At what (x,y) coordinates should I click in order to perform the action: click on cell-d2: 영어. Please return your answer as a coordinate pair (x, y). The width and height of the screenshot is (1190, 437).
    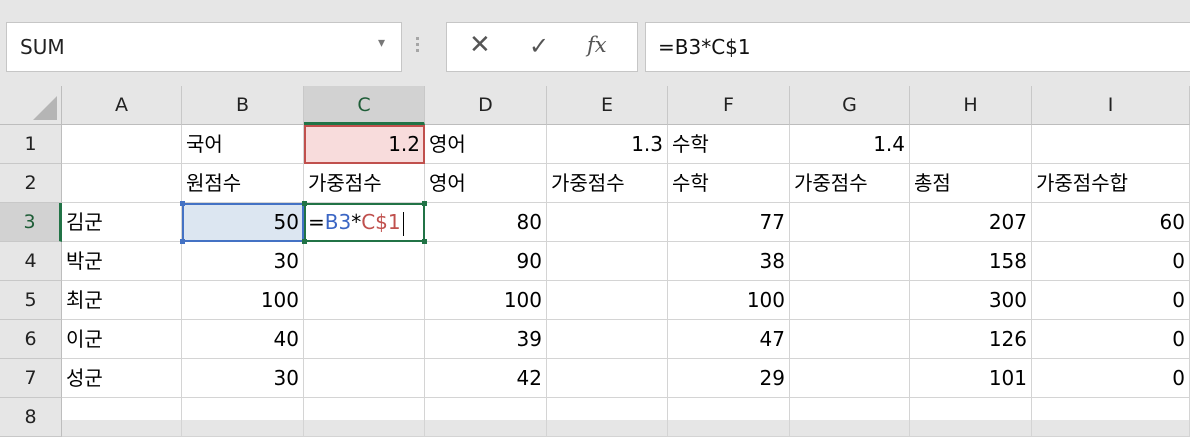
    Looking at the image, I should click on (486, 183).